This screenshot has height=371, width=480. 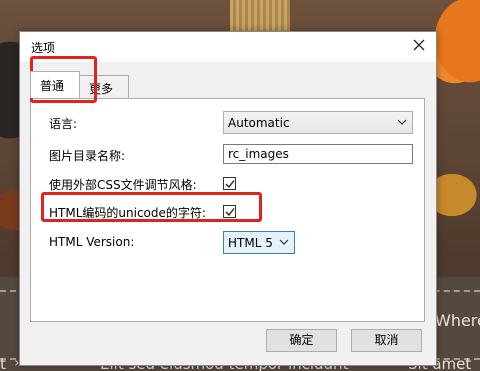 I want to click on html-unicode-checkbox, so click(x=229, y=211).